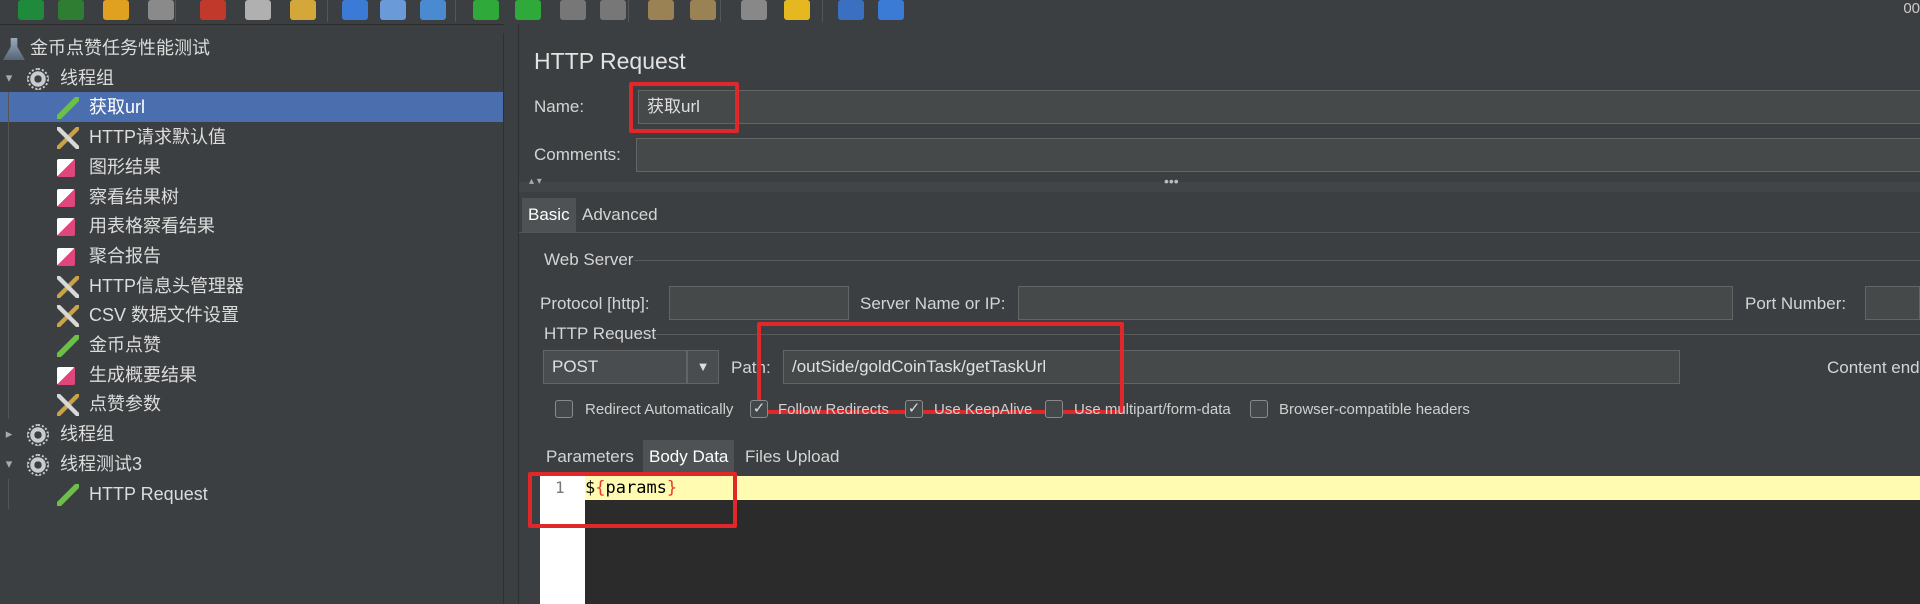 The image size is (1920, 604). Describe the element at coordinates (213, 10) in the screenshot. I see `cut-icon` at that location.